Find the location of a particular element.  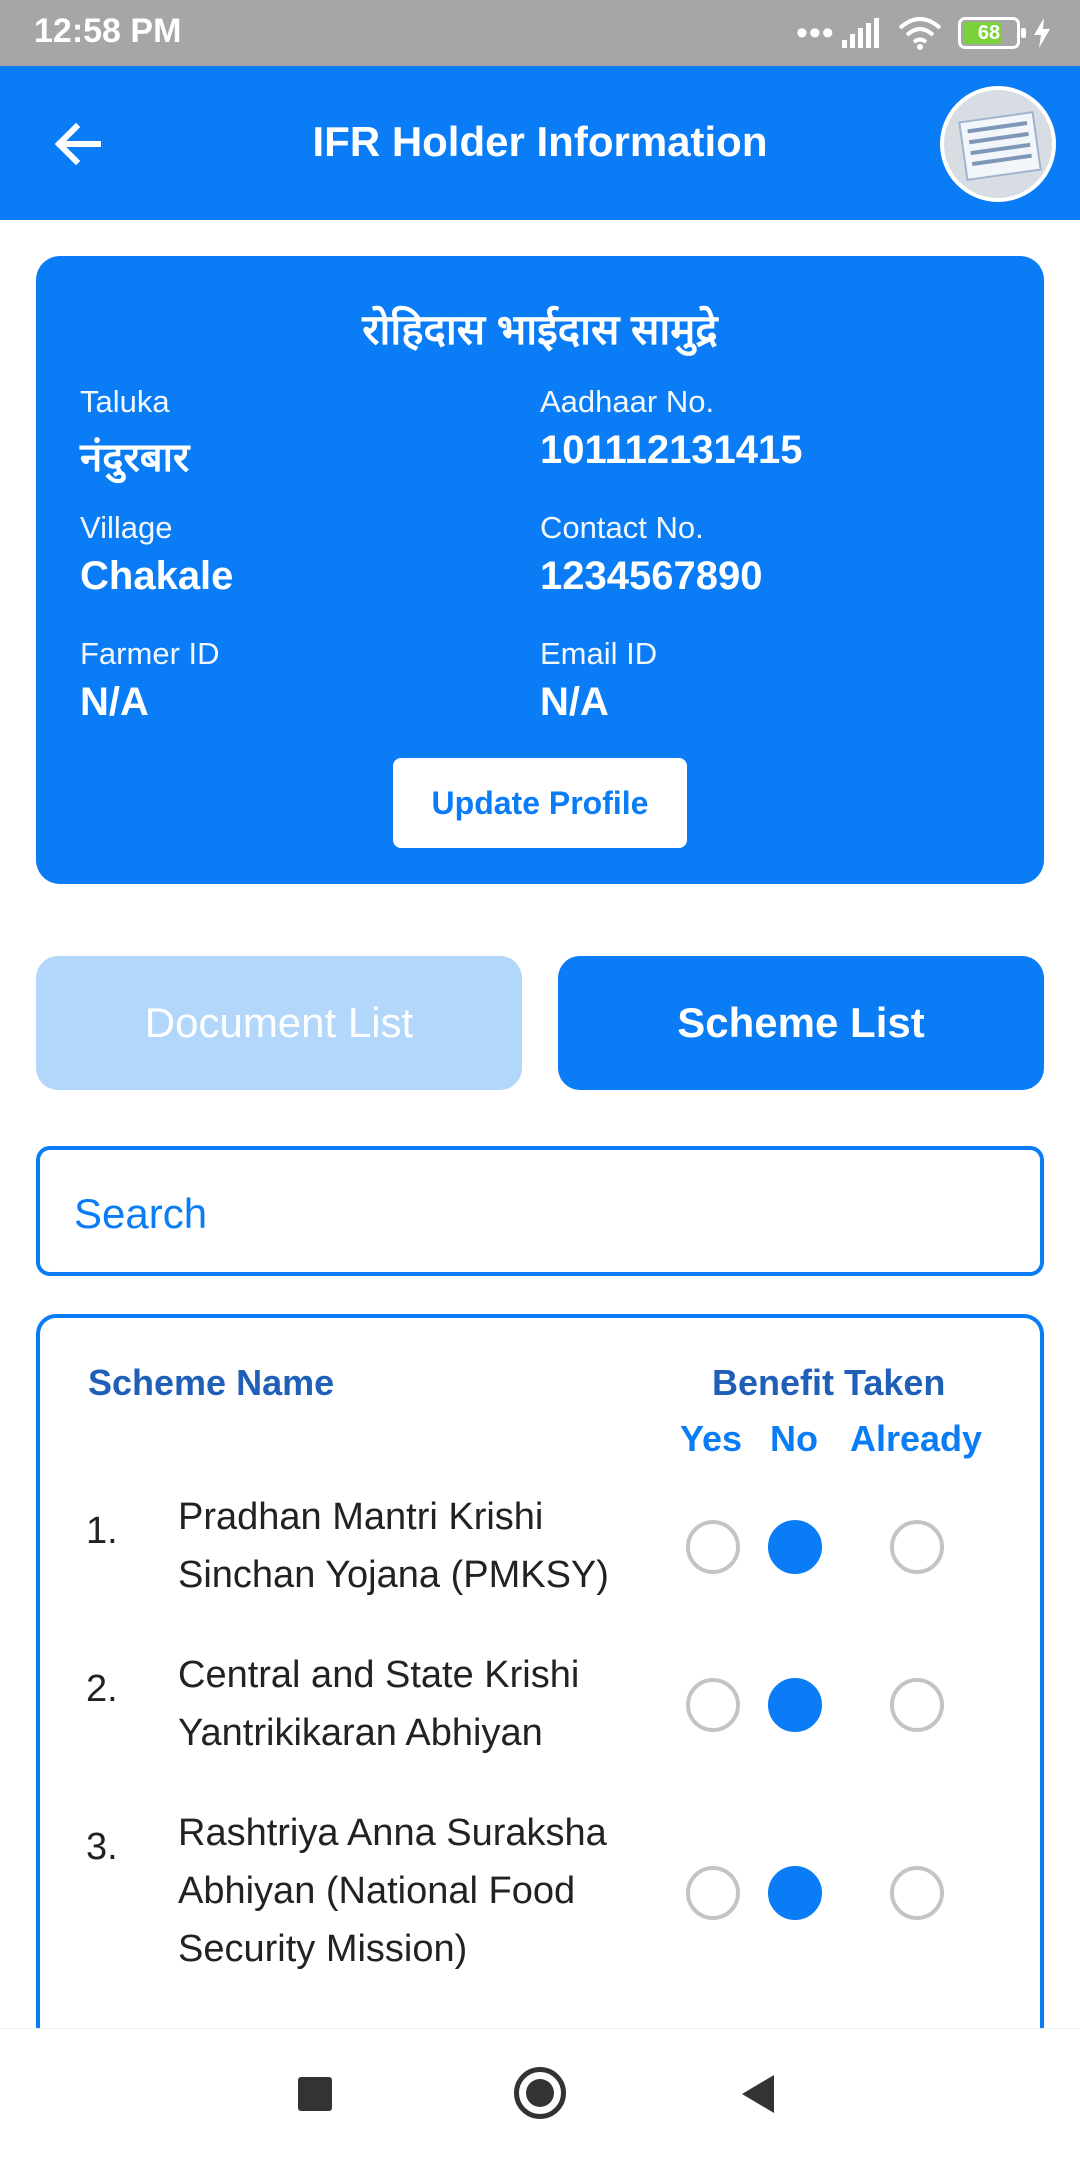

contact-field: Contact No. 1234567890 is located at coordinates (651, 554).